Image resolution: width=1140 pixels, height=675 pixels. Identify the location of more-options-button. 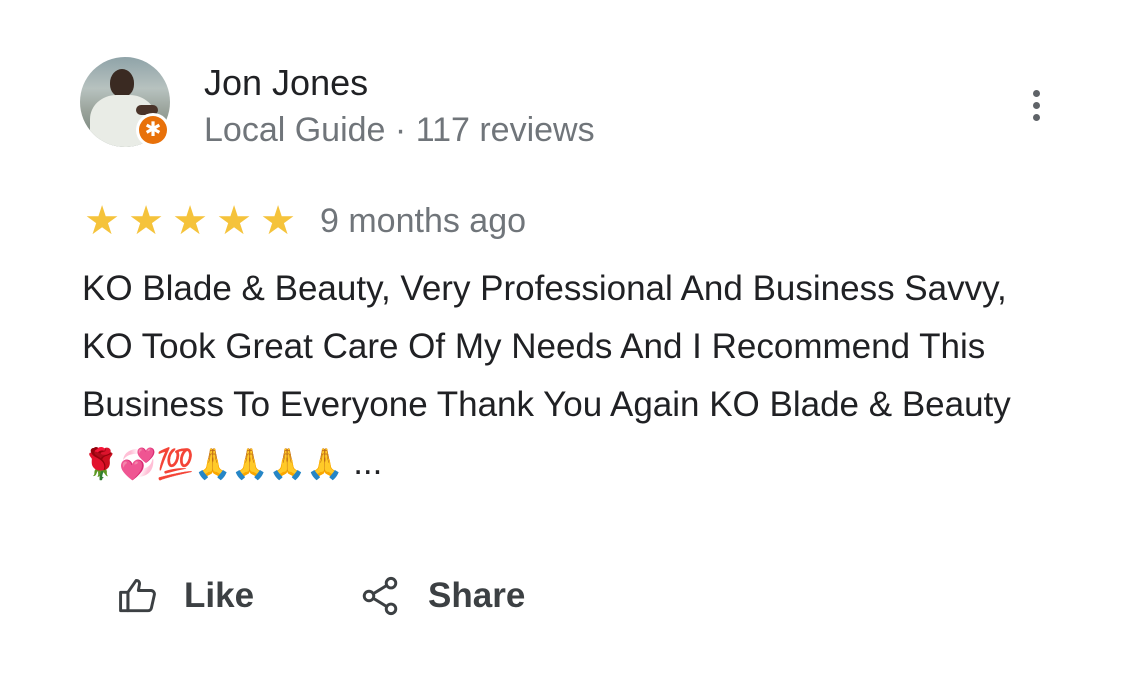
(1036, 106).